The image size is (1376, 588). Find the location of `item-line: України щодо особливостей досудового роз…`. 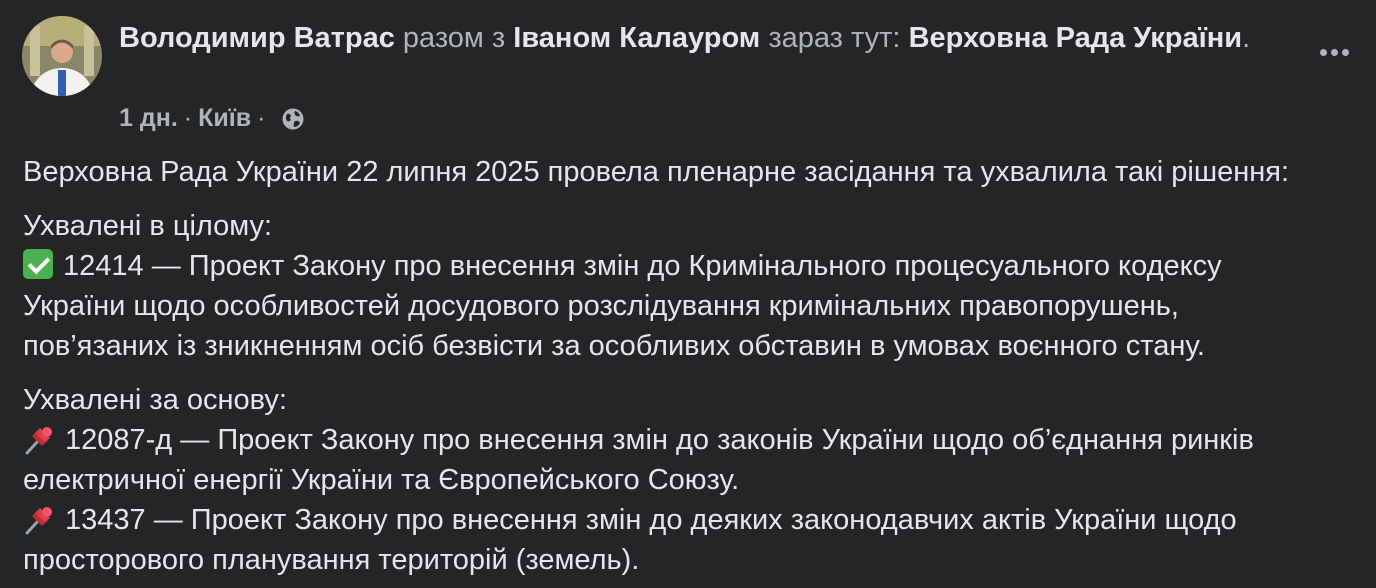

item-line: України щодо особливостей досудового роз… is located at coordinates (601, 306).